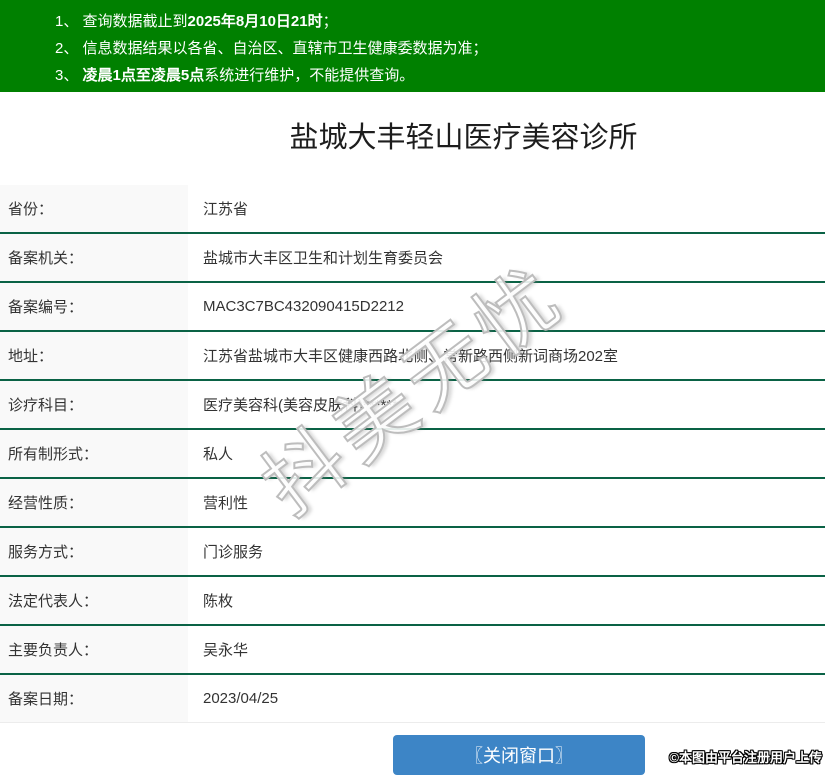 The image size is (825, 775). I want to click on row-value: 吴永华, so click(506, 649).